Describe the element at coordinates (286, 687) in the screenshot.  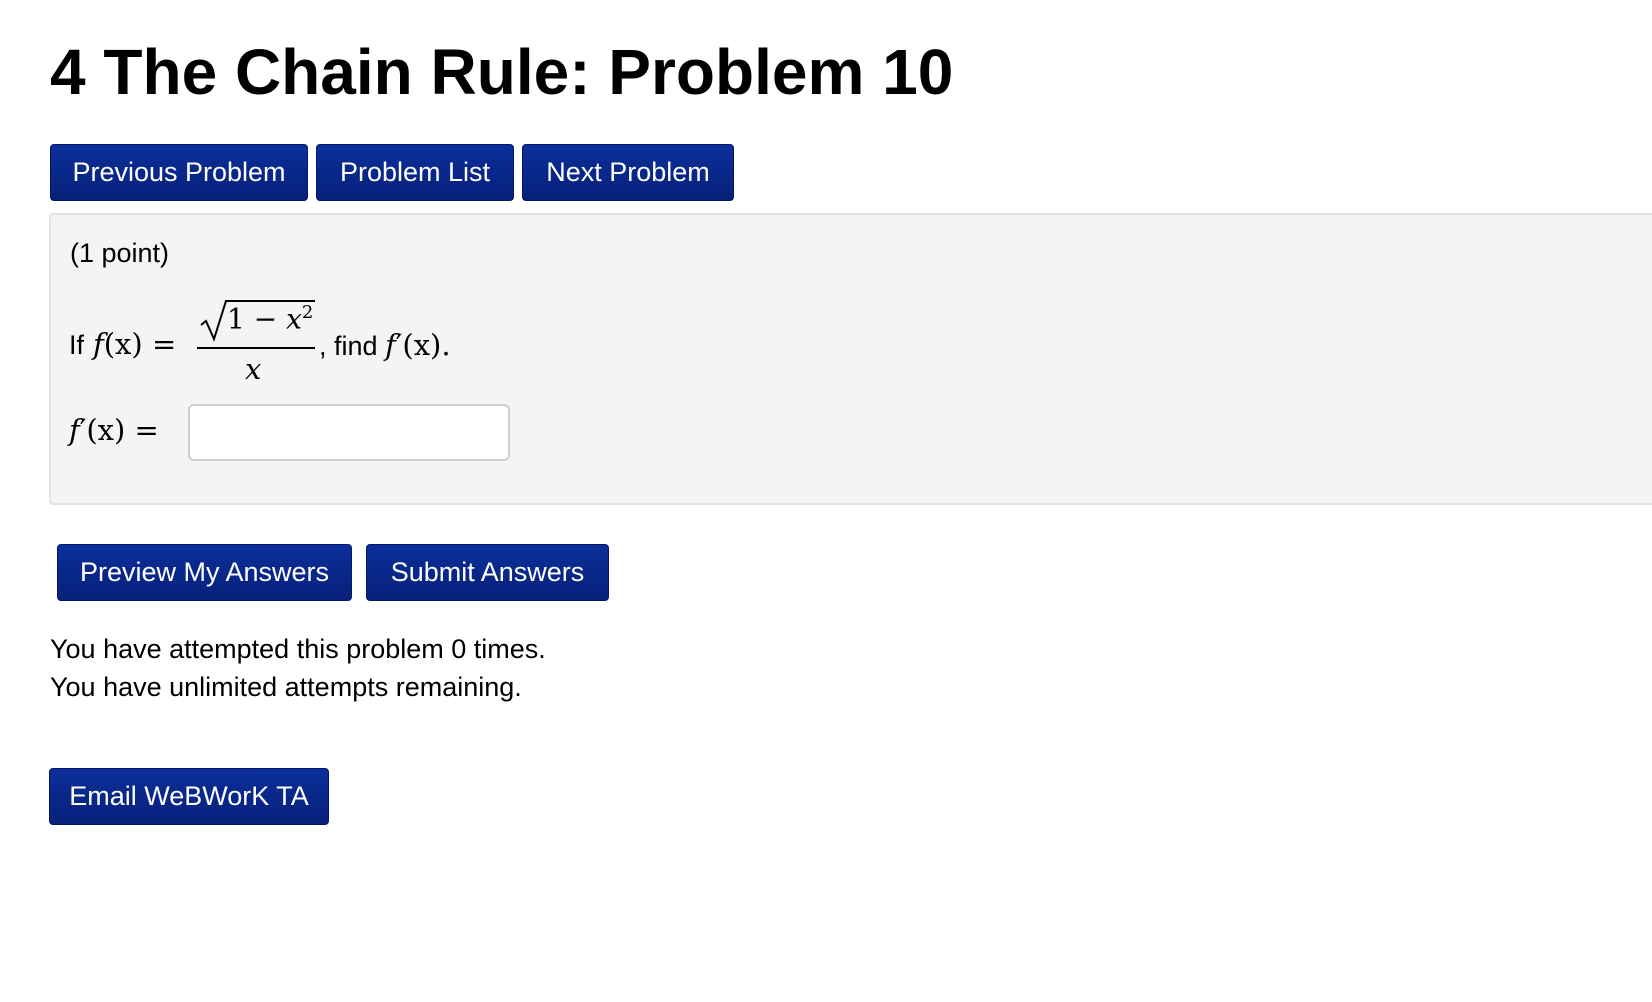
I see `attempts-remaining-text: You have unlimited attempts remaining.` at that location.